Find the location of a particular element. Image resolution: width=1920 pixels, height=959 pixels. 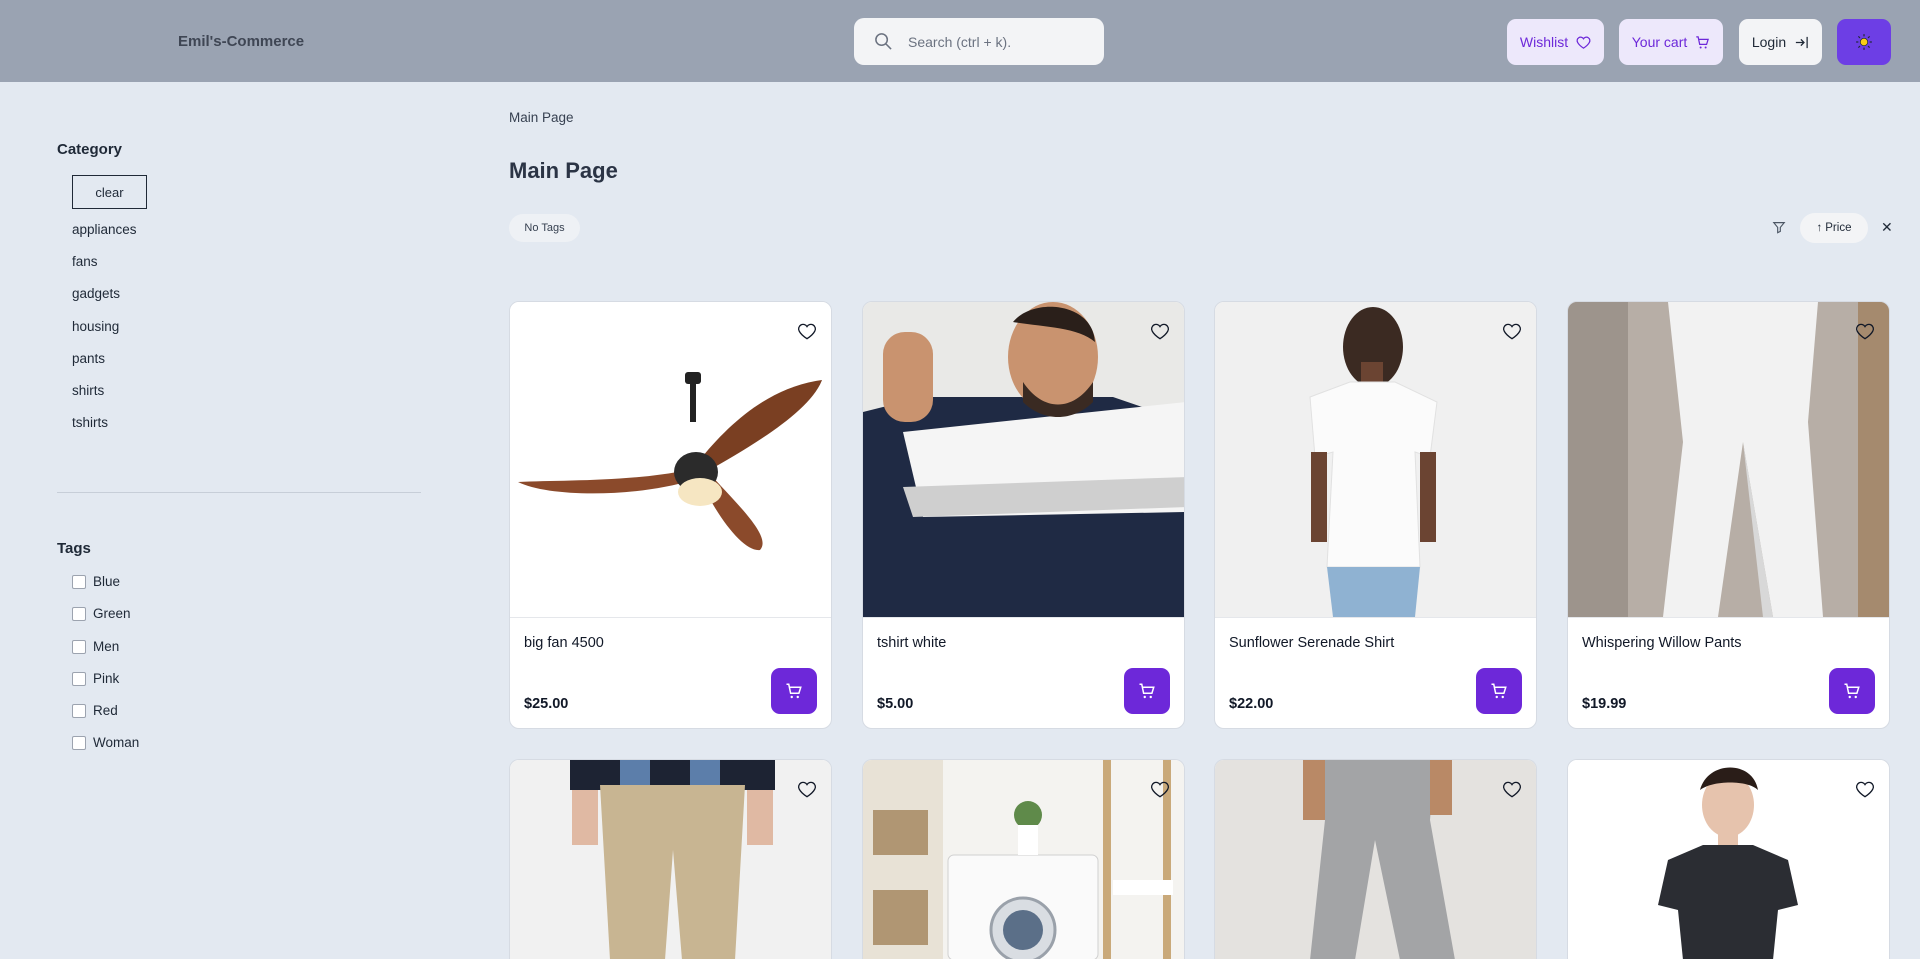

close-icon: ✕ is located at coordinates (1887, 227).